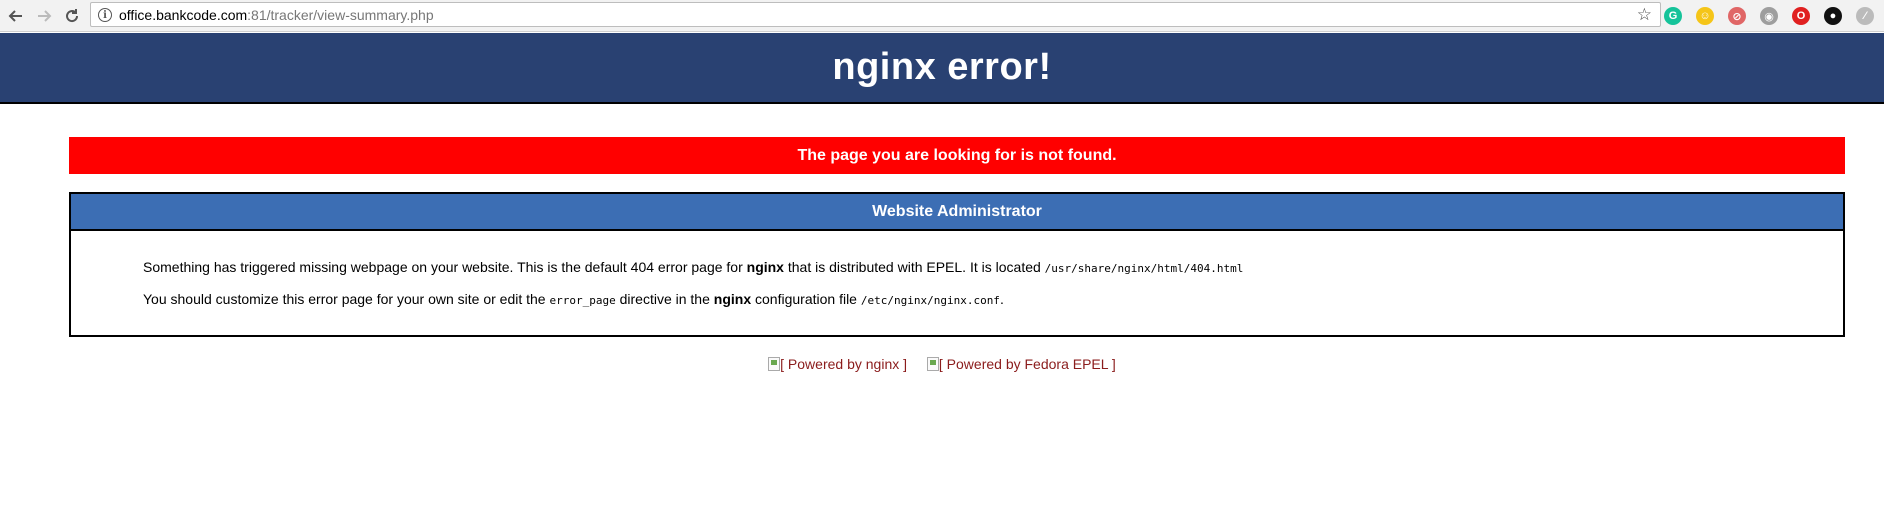 The height and width of the screenshot is (519, 1884). Describe the element at coordinates (1865, 16) in the screenshot. I see `feather-icon: ⁄` at that location.